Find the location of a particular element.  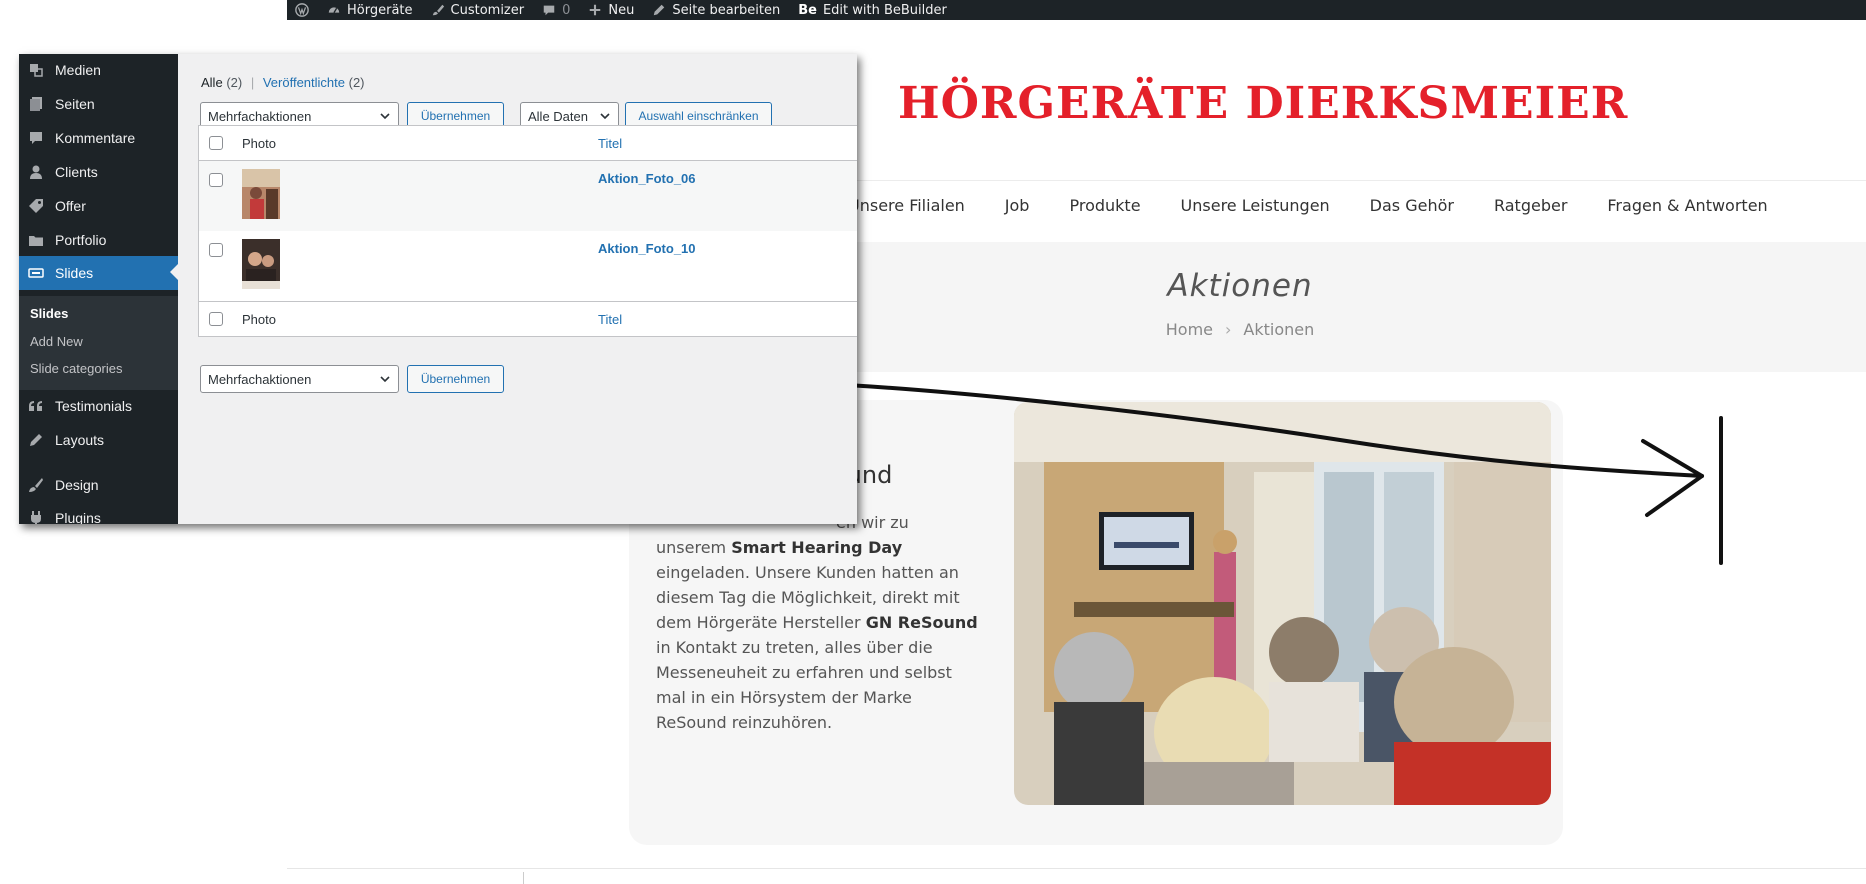

filter-published-count: (2) is located at coordinates (356, 82).